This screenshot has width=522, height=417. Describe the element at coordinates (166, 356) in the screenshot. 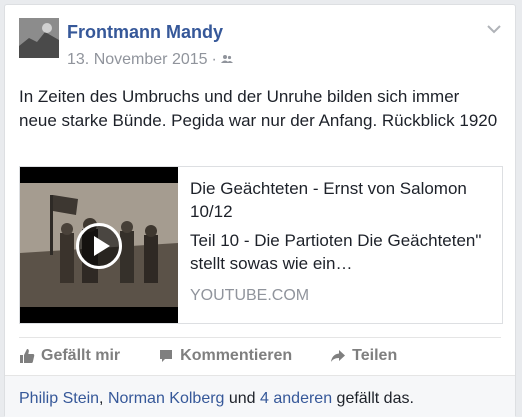

I see `comment-icon` at that location.